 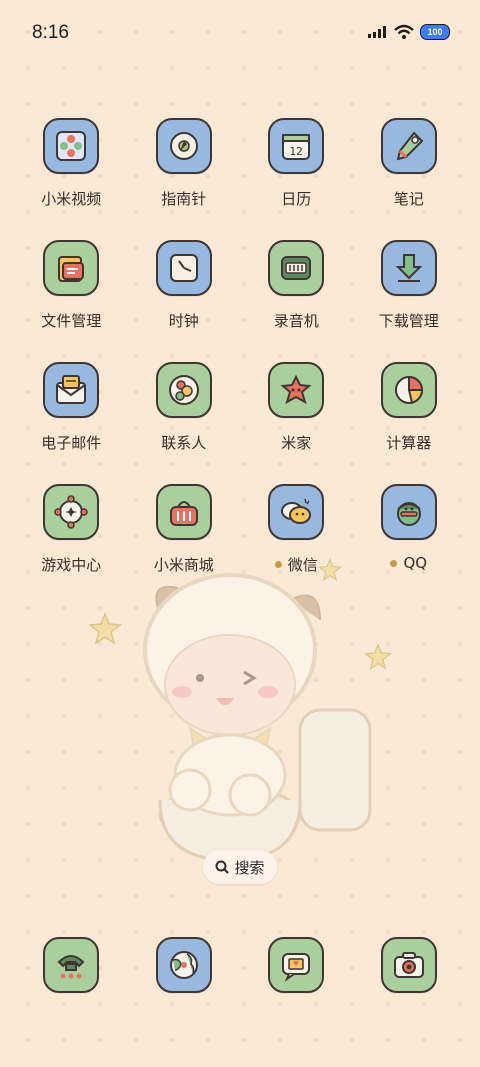 What do you see at coordinates (183, 390) in the screenshot?
I see `contacts-icon` at bounding box center [183, 390].